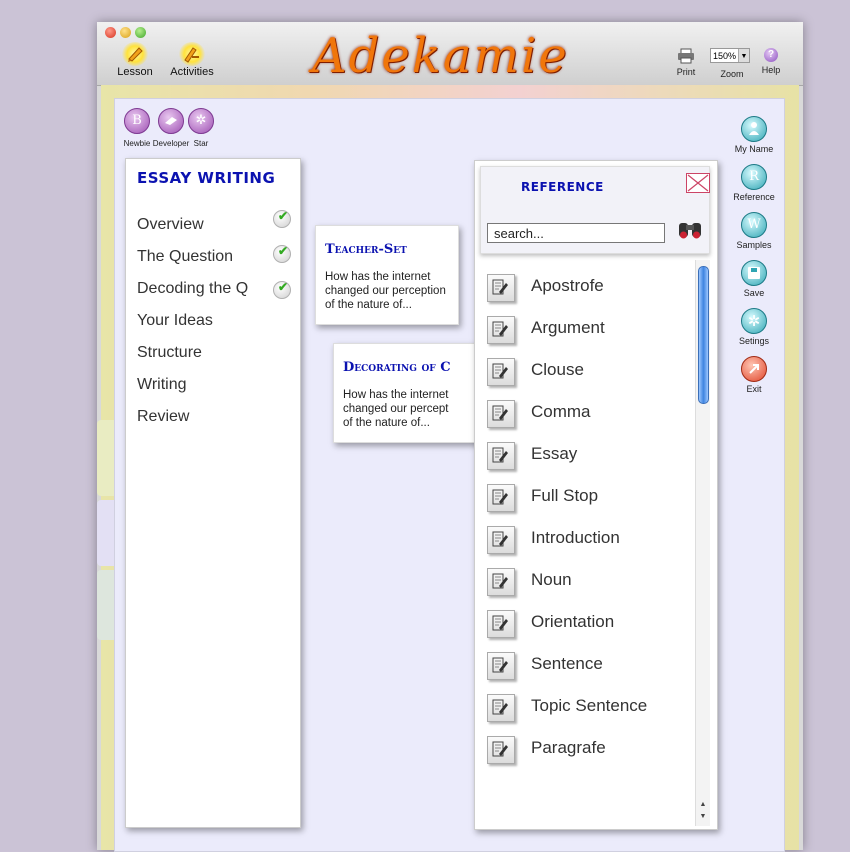 The image size is (850, 852). I want to click on lesson-item-decoding: Decoding the Q, so click(192, 289).